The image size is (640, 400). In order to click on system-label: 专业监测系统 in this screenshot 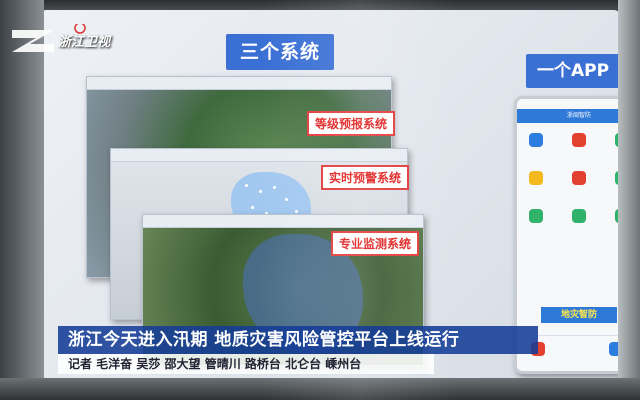, I will do `click(375, 243)`.